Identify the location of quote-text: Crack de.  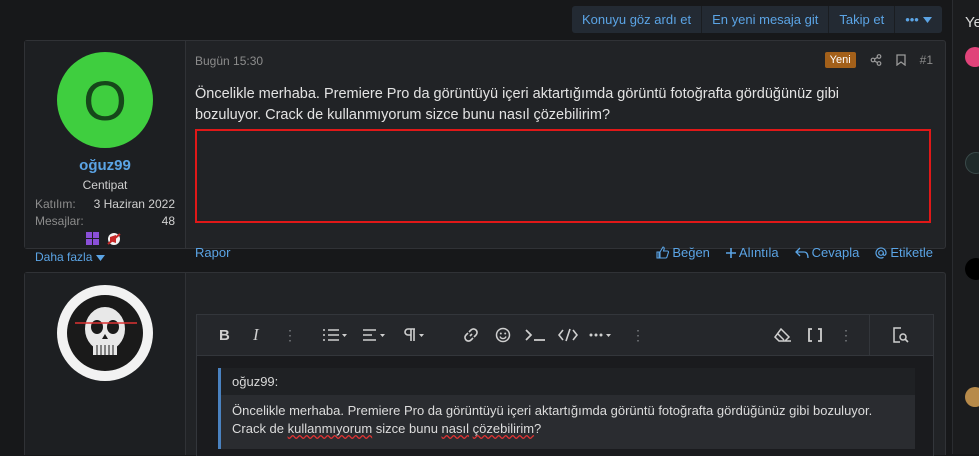
(260, 428).